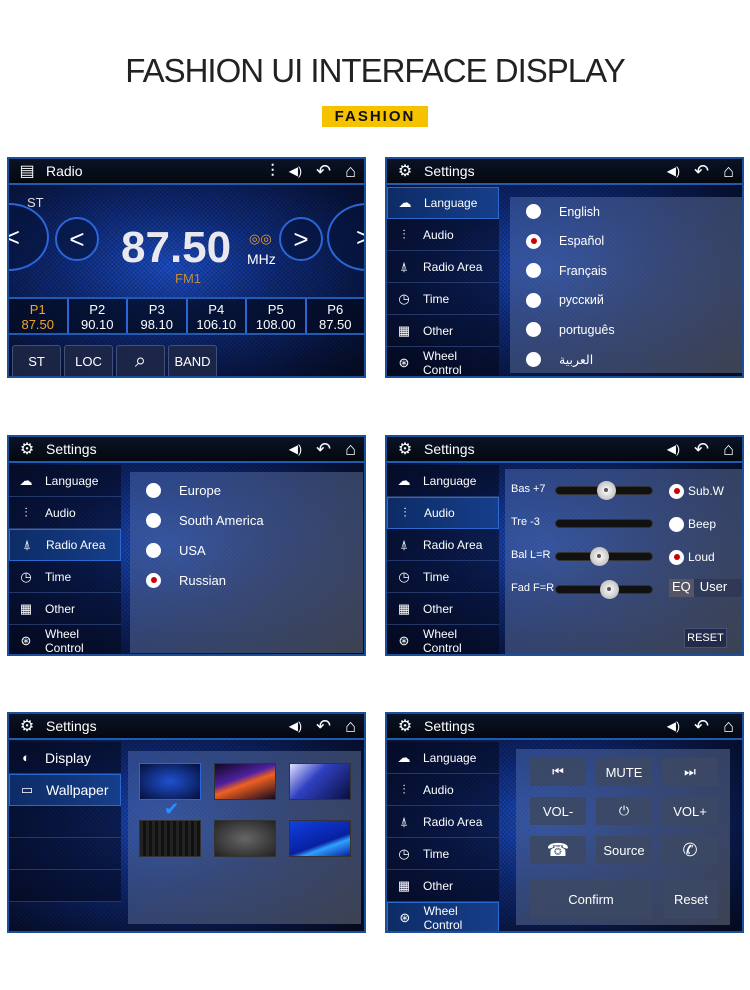 This screenshot has height=990, width=750. What do you see at coordinates (29, 237) in the screenshot?
I see `seek-prev-button: |<` at bounding box center [29, 237].